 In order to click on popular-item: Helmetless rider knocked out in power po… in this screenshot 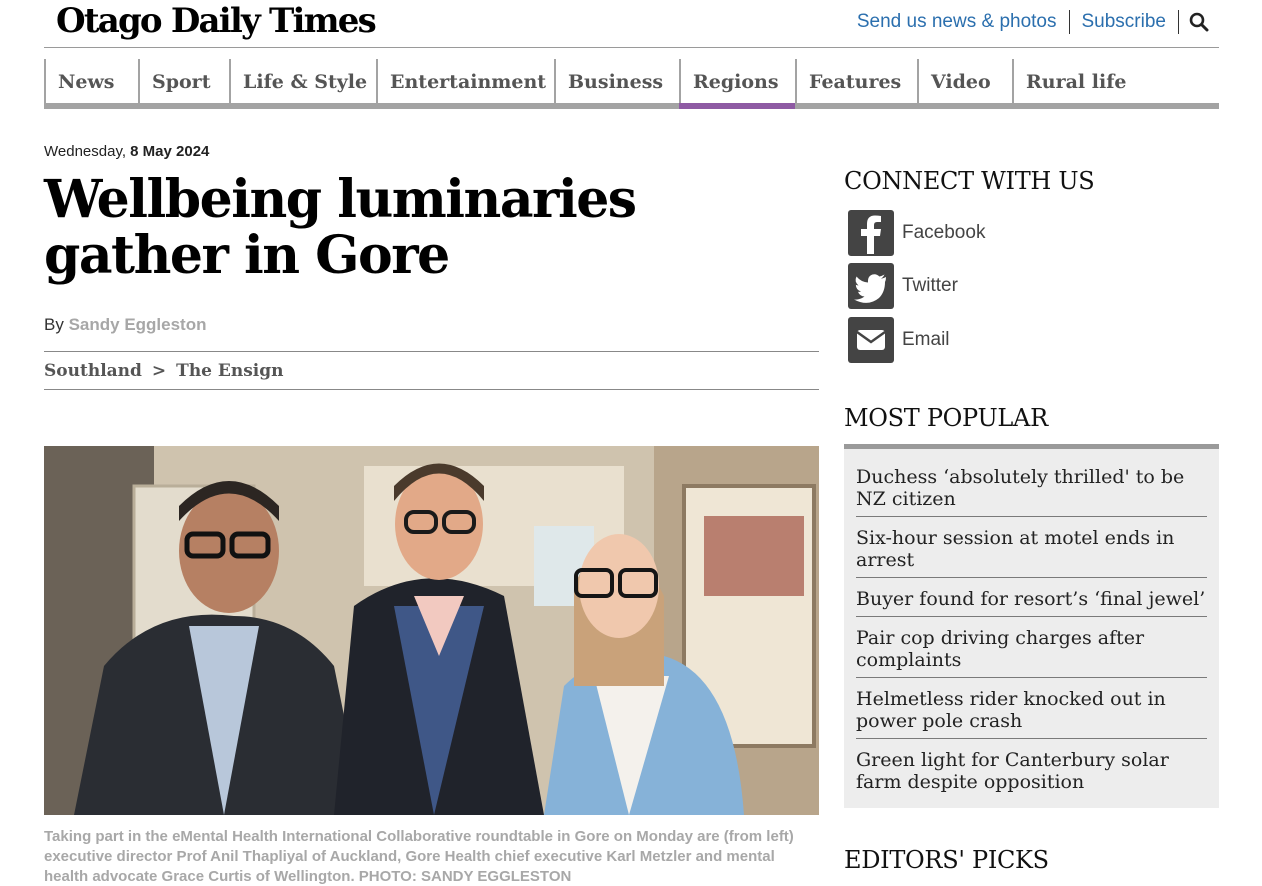, I will do `click(1031, 712)`.